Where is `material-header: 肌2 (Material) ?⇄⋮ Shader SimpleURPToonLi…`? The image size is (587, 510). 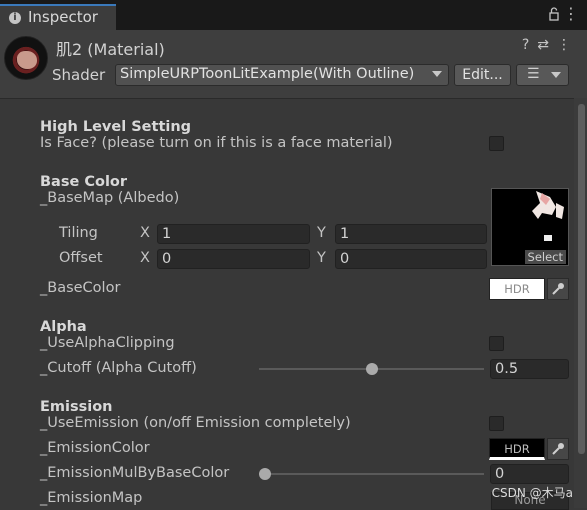
material-header: 肌2 (Material) ?⇄⋮ Shader SimpleURPToonLi… is located at coordinates (293, 64).